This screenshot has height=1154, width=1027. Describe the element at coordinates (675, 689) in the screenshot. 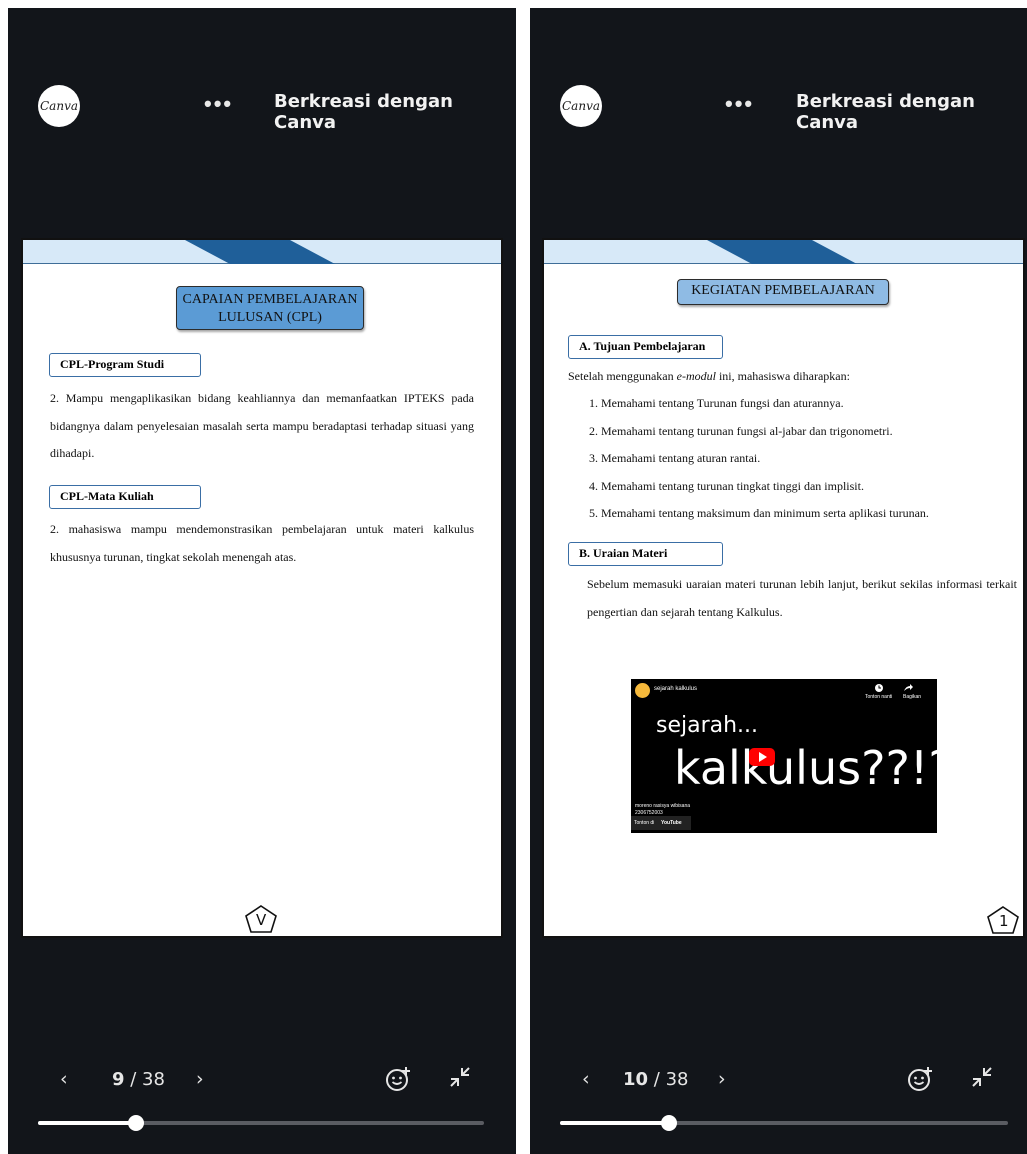

I see `video-title: sejarah kalkulus` at that location.